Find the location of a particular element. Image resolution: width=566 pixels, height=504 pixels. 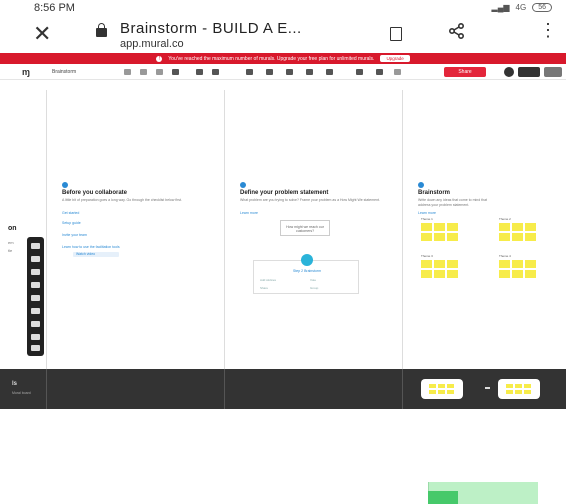

redo-icon is located at coordinates (143, 72).